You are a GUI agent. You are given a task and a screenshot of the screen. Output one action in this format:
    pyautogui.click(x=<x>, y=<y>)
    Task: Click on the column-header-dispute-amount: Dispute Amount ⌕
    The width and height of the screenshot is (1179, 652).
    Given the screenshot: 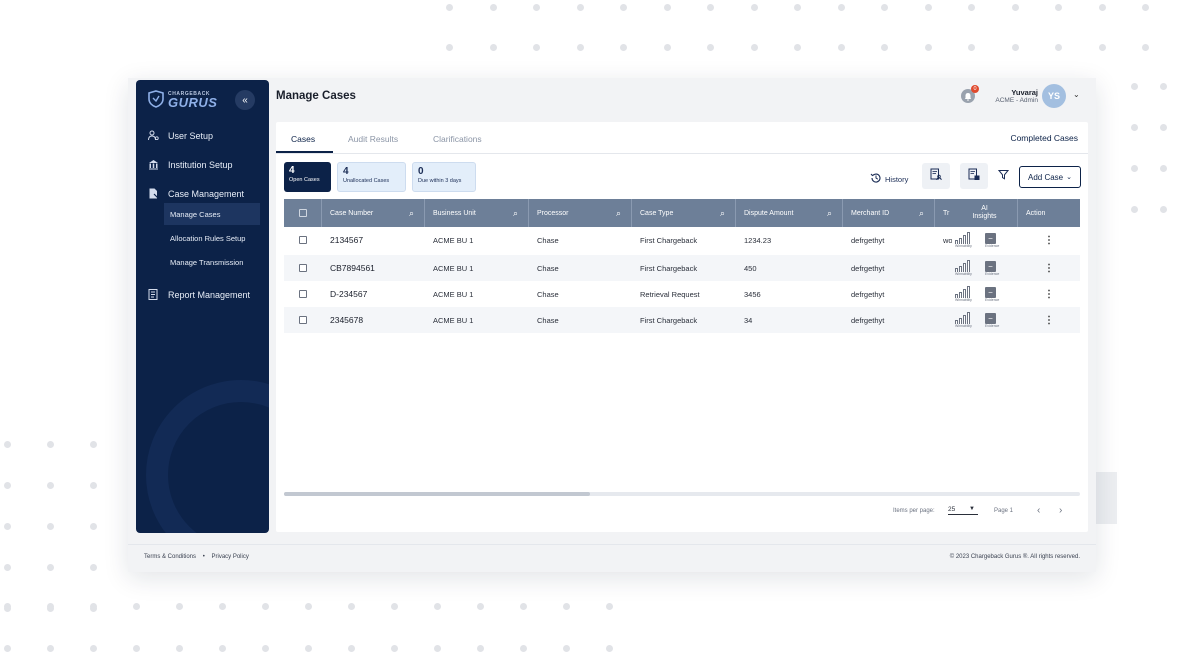 What is the action you would take?
    pyautogui.click(x=789, y=213)
    